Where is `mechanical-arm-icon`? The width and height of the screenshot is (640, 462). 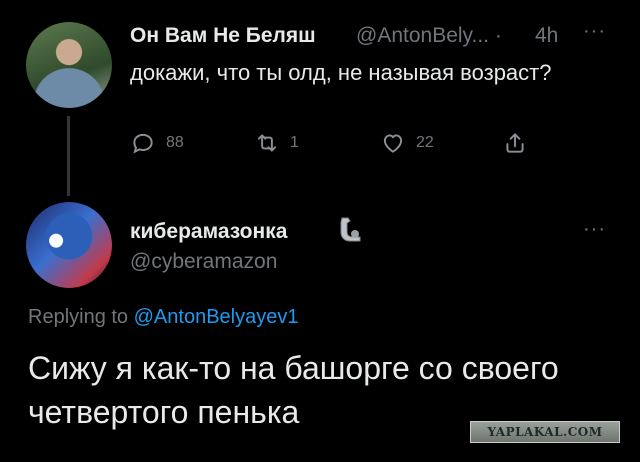 mechanical-arm-icon is located at coordinates (351, 231).